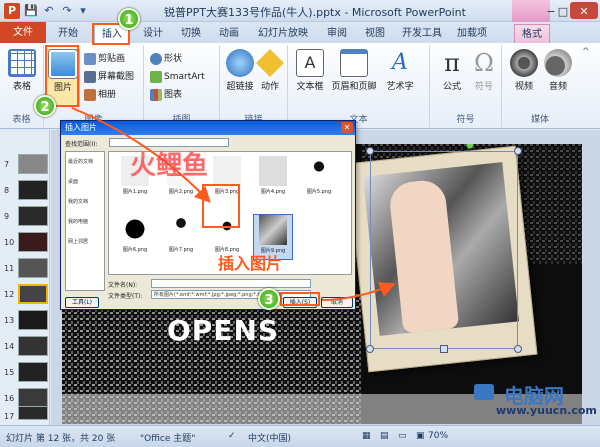  I want to click on monitor-icon, so click(484, 392).